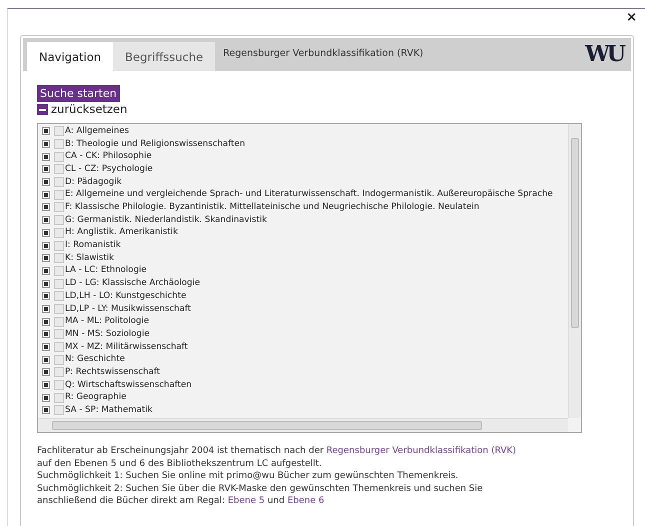 The width and height of the screenshot is (645, 526). I want to click on tree-item: MN - MS: Soziologie, so click(107, 334).